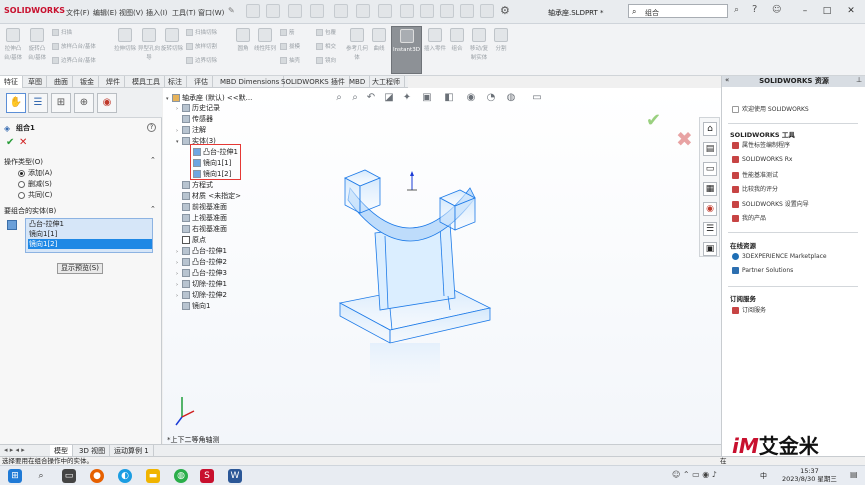 The width and height of the screenshot is (865, 485). Describe the element at coordinates (16, 103) in the screenshot. I see `feature-manager-icon: ✋` at that location.